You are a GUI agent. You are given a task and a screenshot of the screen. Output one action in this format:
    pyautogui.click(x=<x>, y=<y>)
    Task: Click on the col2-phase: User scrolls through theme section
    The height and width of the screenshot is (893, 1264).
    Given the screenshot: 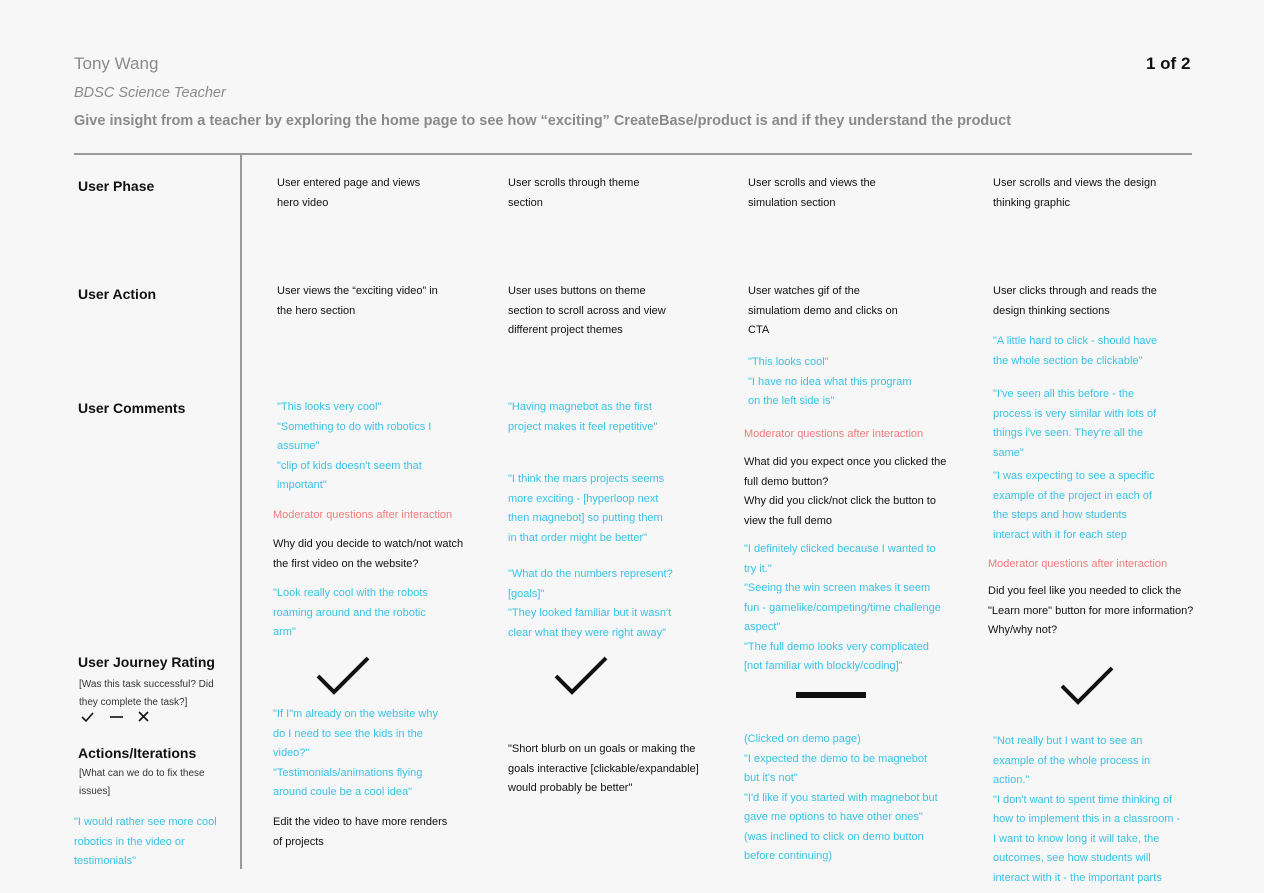 What is the action you would take?
    pyautogui.click(x=574, y=193)
    